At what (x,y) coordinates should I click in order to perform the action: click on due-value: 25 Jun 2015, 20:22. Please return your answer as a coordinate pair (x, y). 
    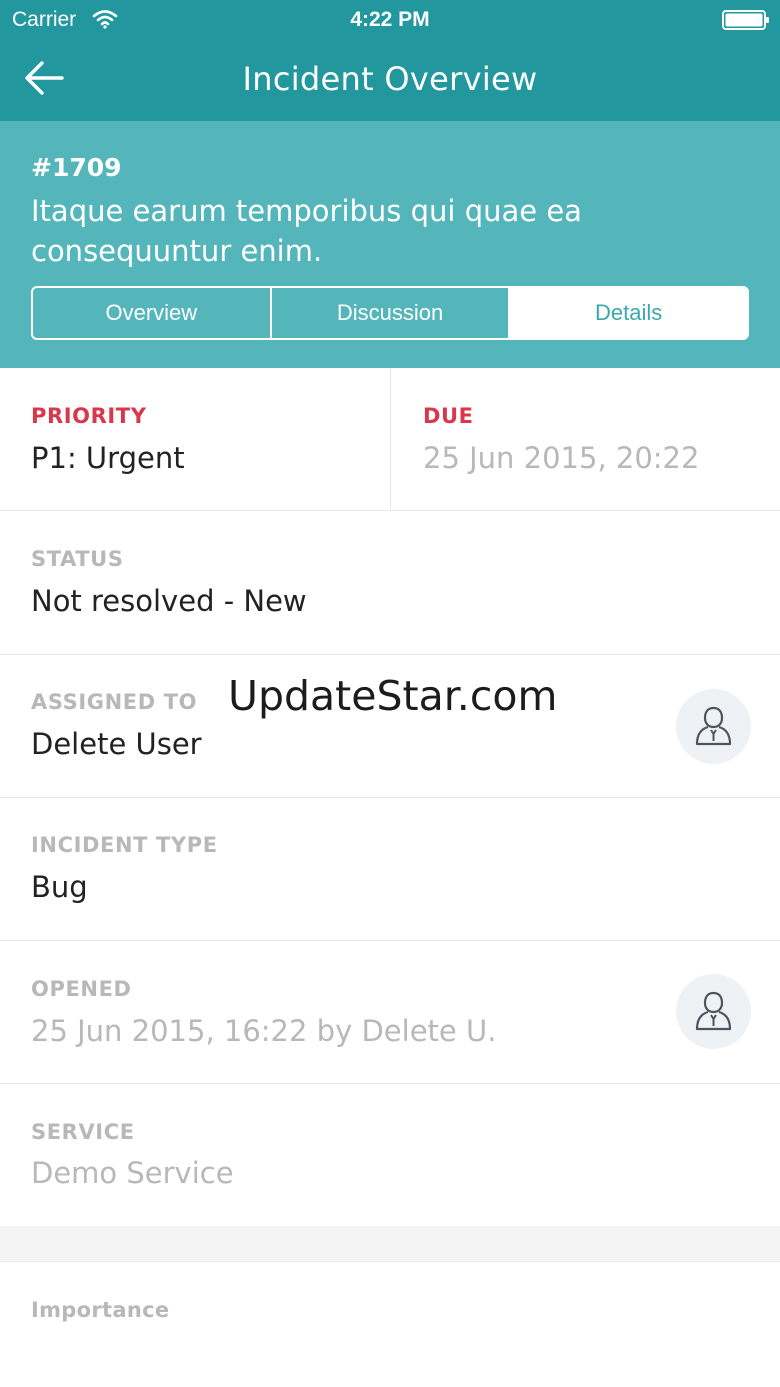
    Looking at the image, I should click on (561, 458).